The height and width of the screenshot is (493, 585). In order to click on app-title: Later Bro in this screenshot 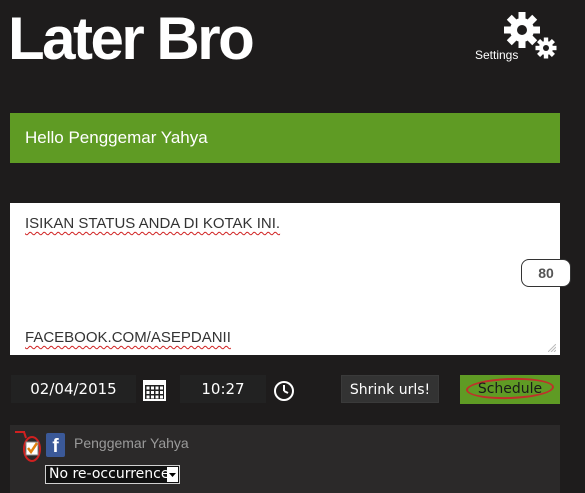, I will do `click(131, 38)`.